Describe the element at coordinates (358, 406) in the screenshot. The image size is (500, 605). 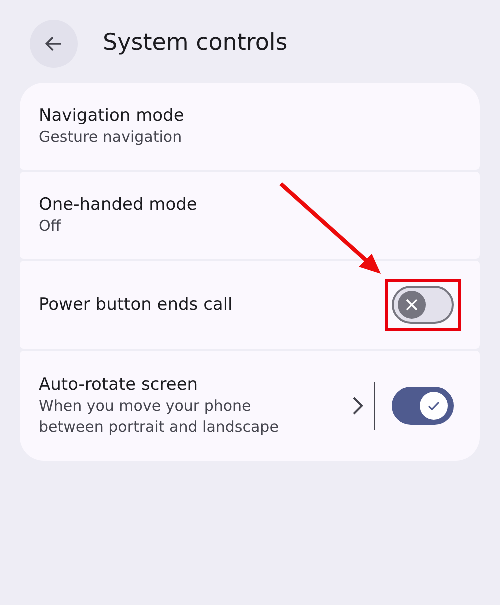
I see `chevron-right-icon` at that location.